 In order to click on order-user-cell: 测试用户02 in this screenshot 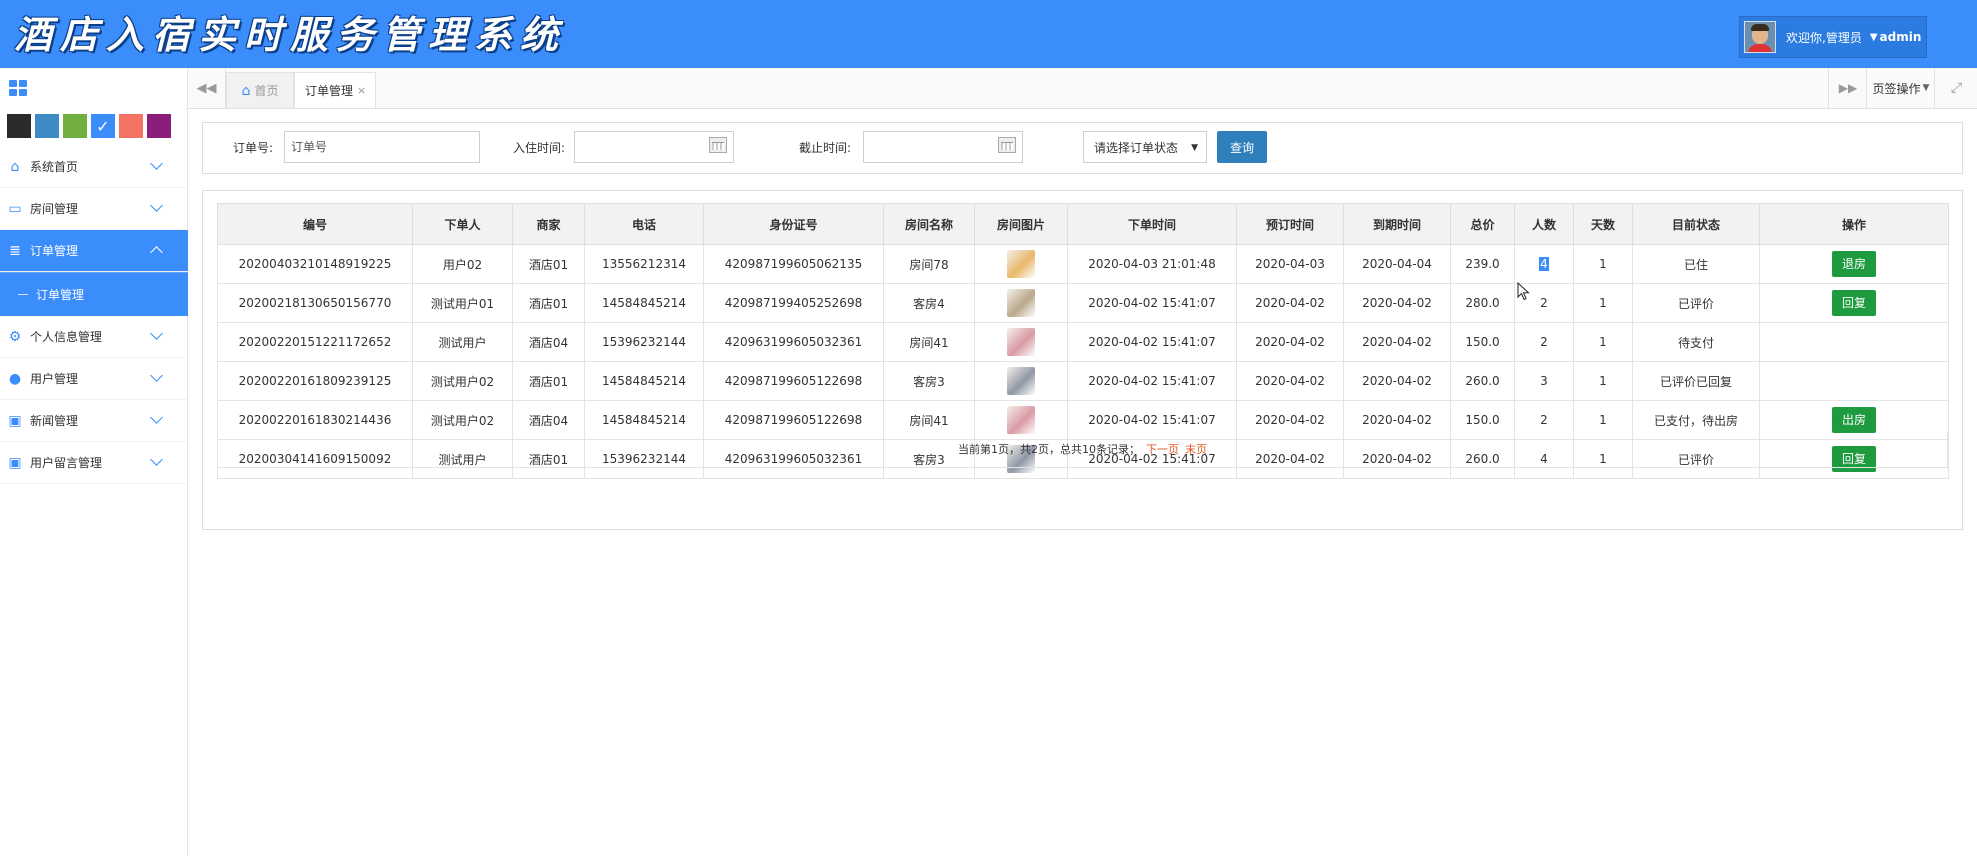, I will do `click(462, 381)`.